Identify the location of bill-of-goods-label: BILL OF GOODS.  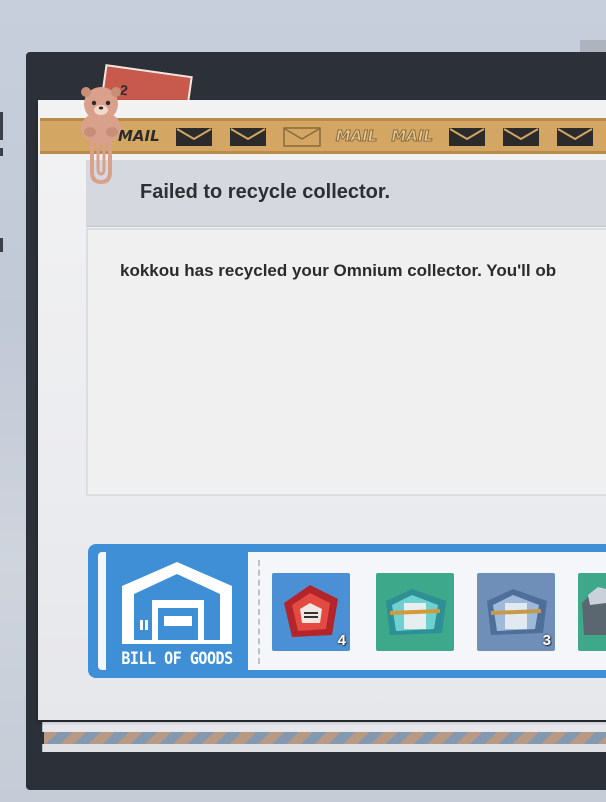
(177, 659).